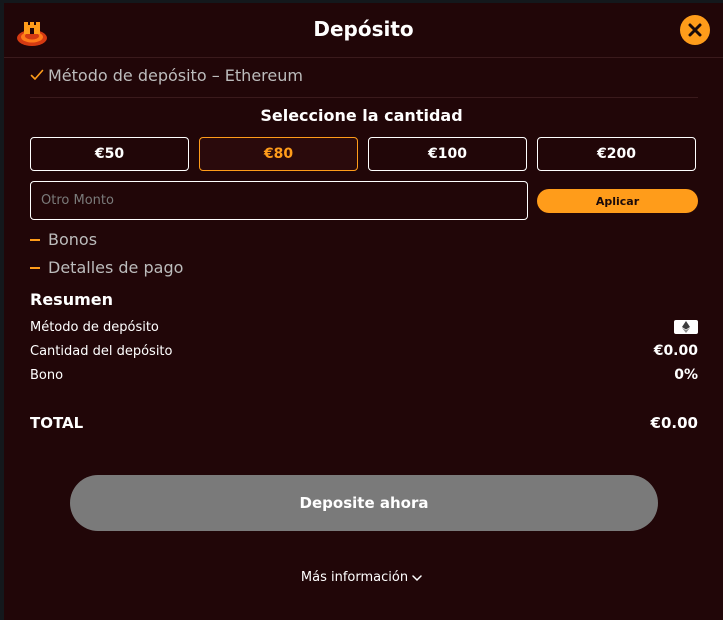 Image resolution: width=723 pixels, height=620 pixels. Describe the element at coordinates (354, 577) in the screenshot. I see `more-info-label: Más información` at that location.